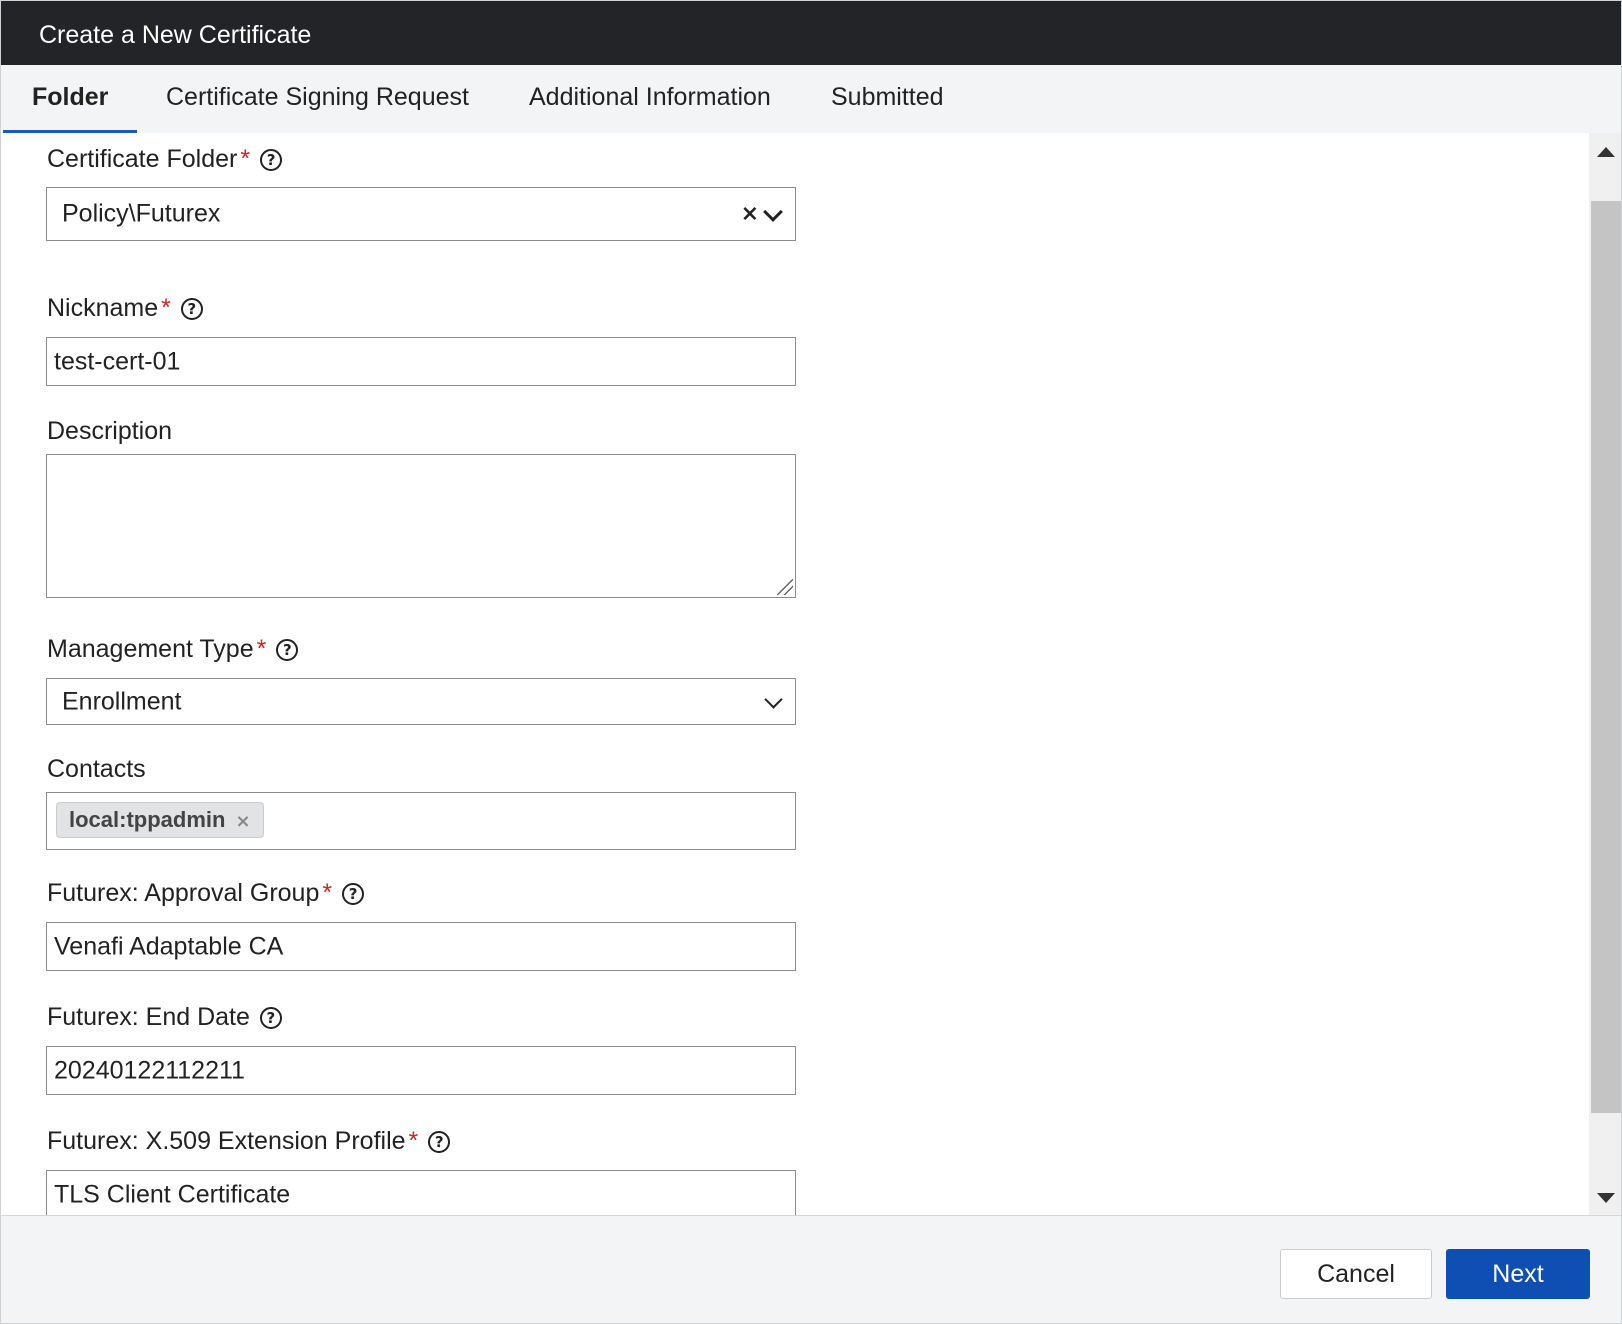 Image resolution: width=1622 pixels, height=1324 pixels. I want to click on contacts-label: Contacts, so click(96, 769).